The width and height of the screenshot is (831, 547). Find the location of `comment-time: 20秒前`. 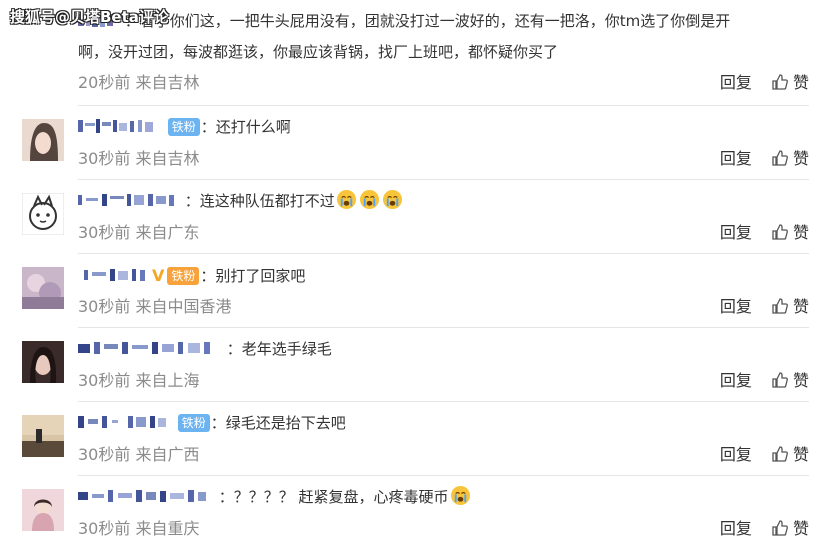

comment-time: 20秒前 is located at coordinates (104, 82).